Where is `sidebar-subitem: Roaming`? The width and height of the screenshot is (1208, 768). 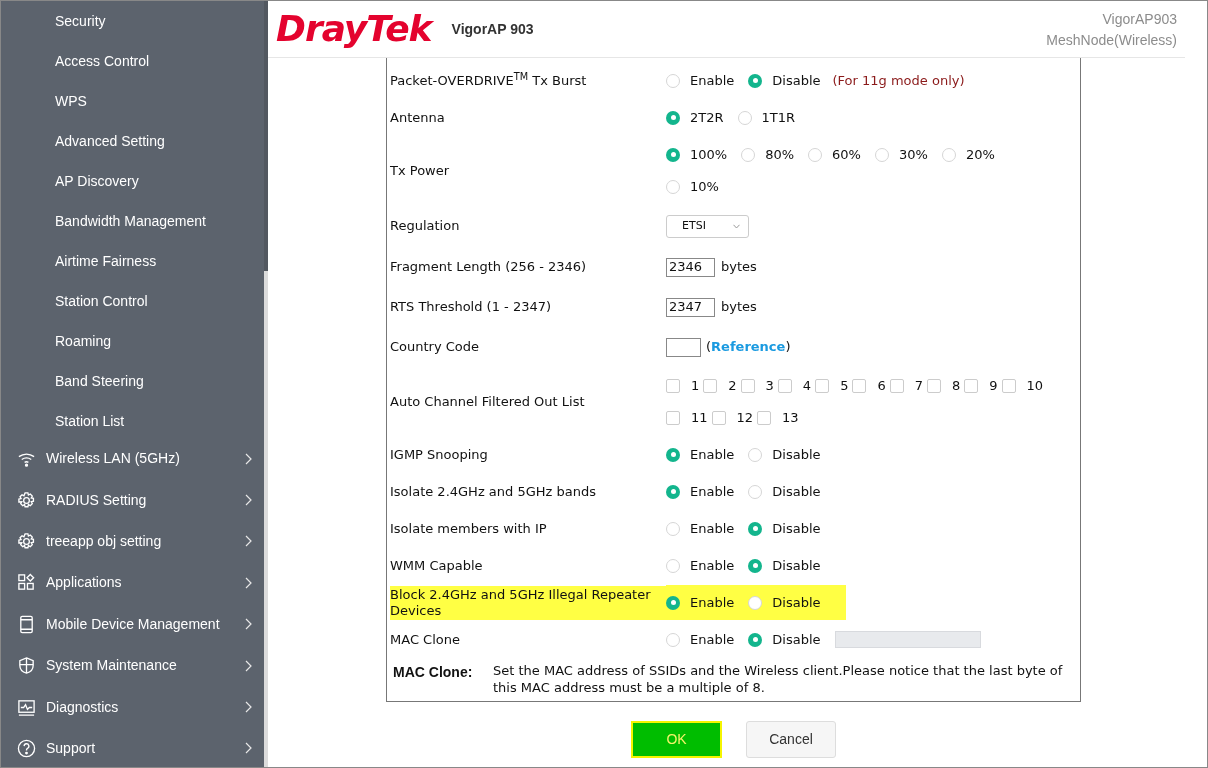
sidebar-subitem: Roaming is located at coordinates (132, 341).